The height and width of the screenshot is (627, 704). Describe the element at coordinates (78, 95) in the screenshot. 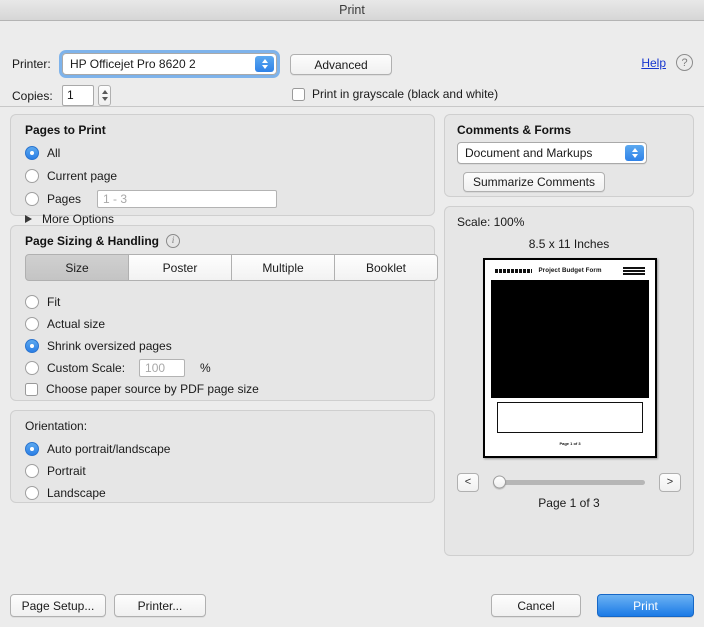

I see `copies-input: 1` at that location.